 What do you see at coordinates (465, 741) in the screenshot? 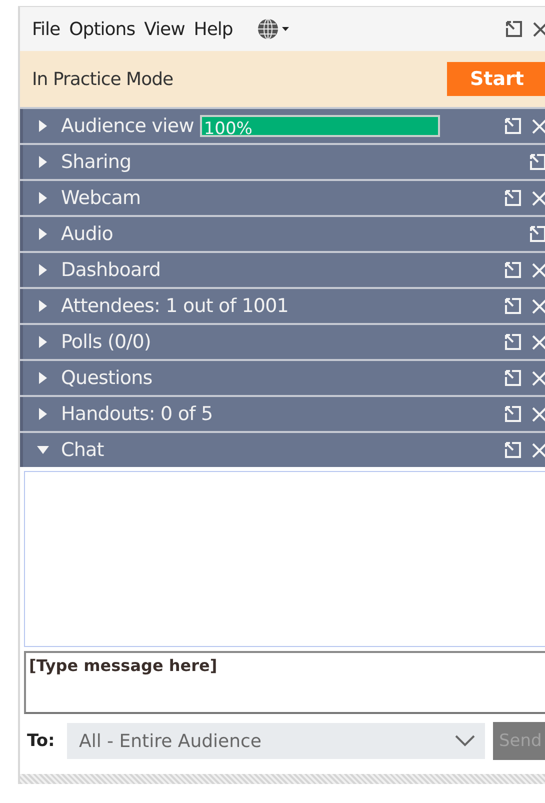
I see `chevron-down-icon` at bounding box center [465, 741].